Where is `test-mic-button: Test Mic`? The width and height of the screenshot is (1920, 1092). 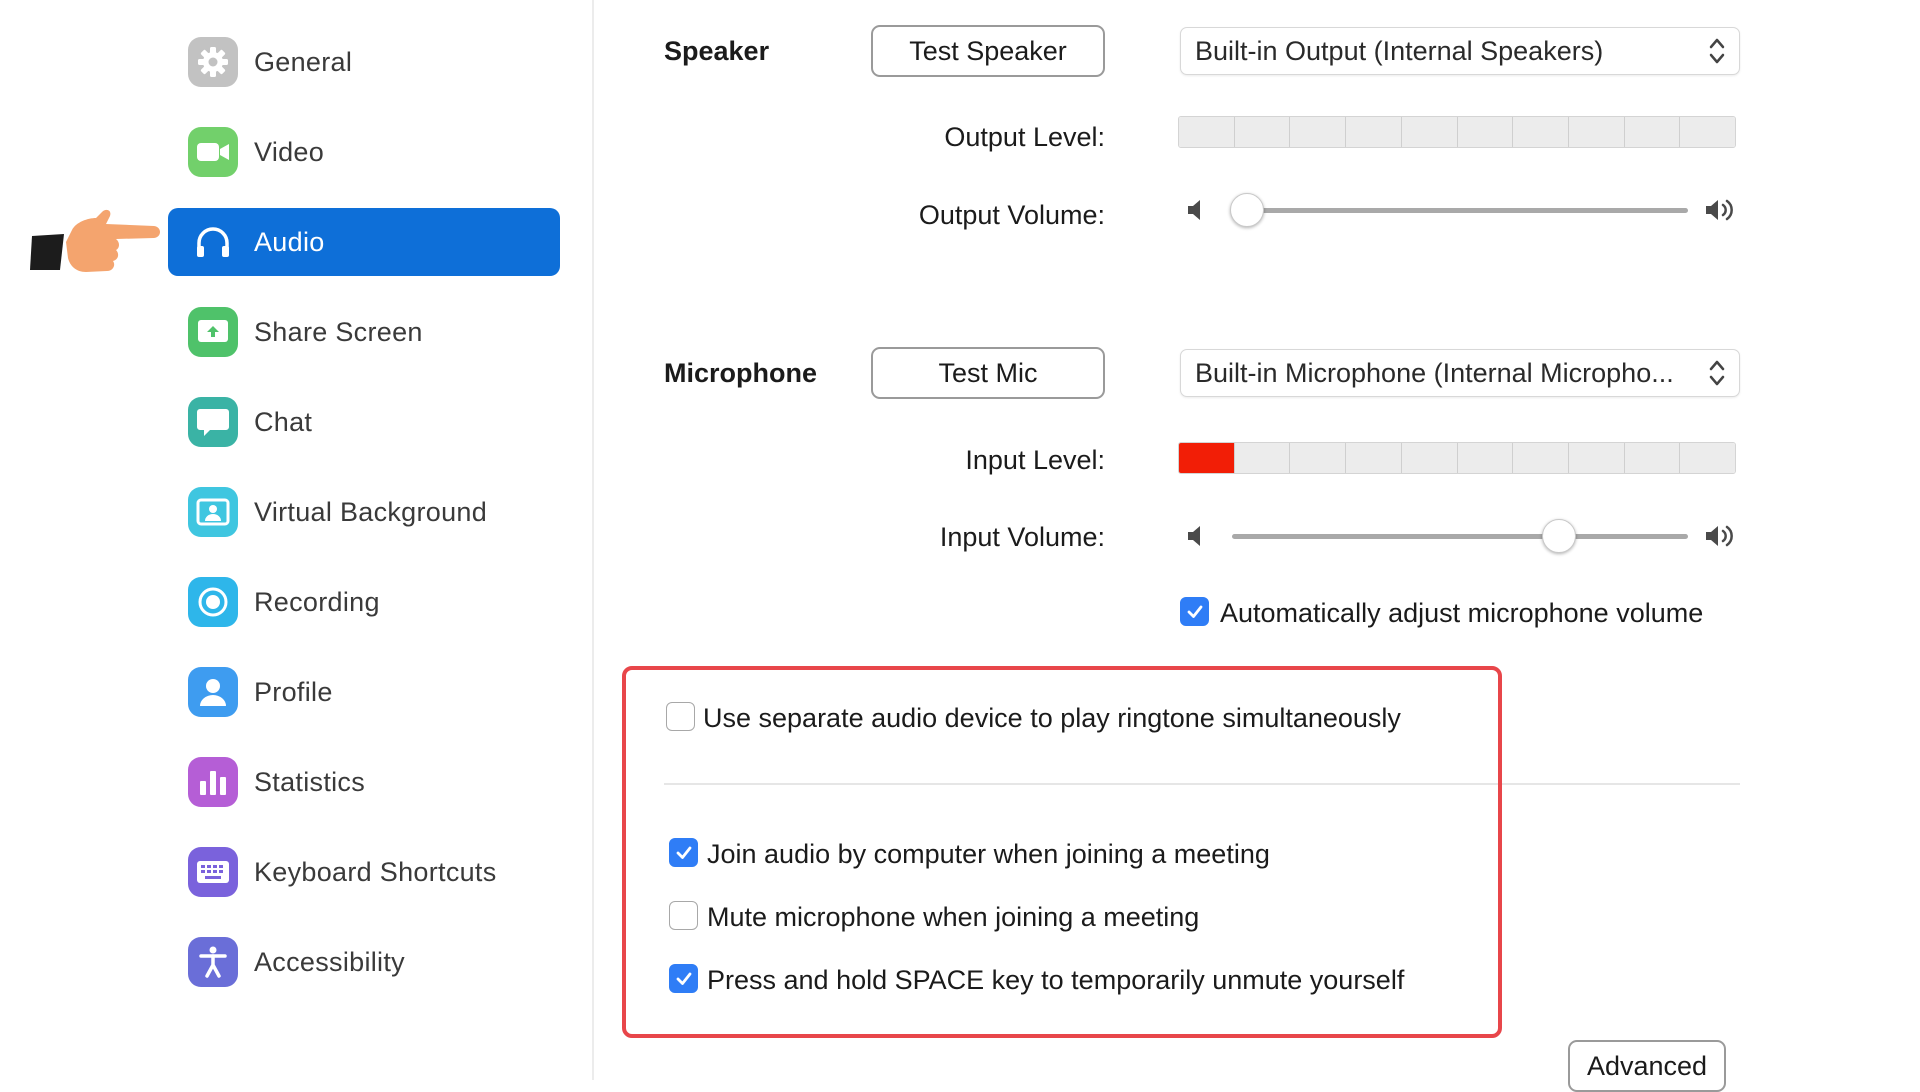
test-mic-button: Test Mic is located at coordinates (988, 373).